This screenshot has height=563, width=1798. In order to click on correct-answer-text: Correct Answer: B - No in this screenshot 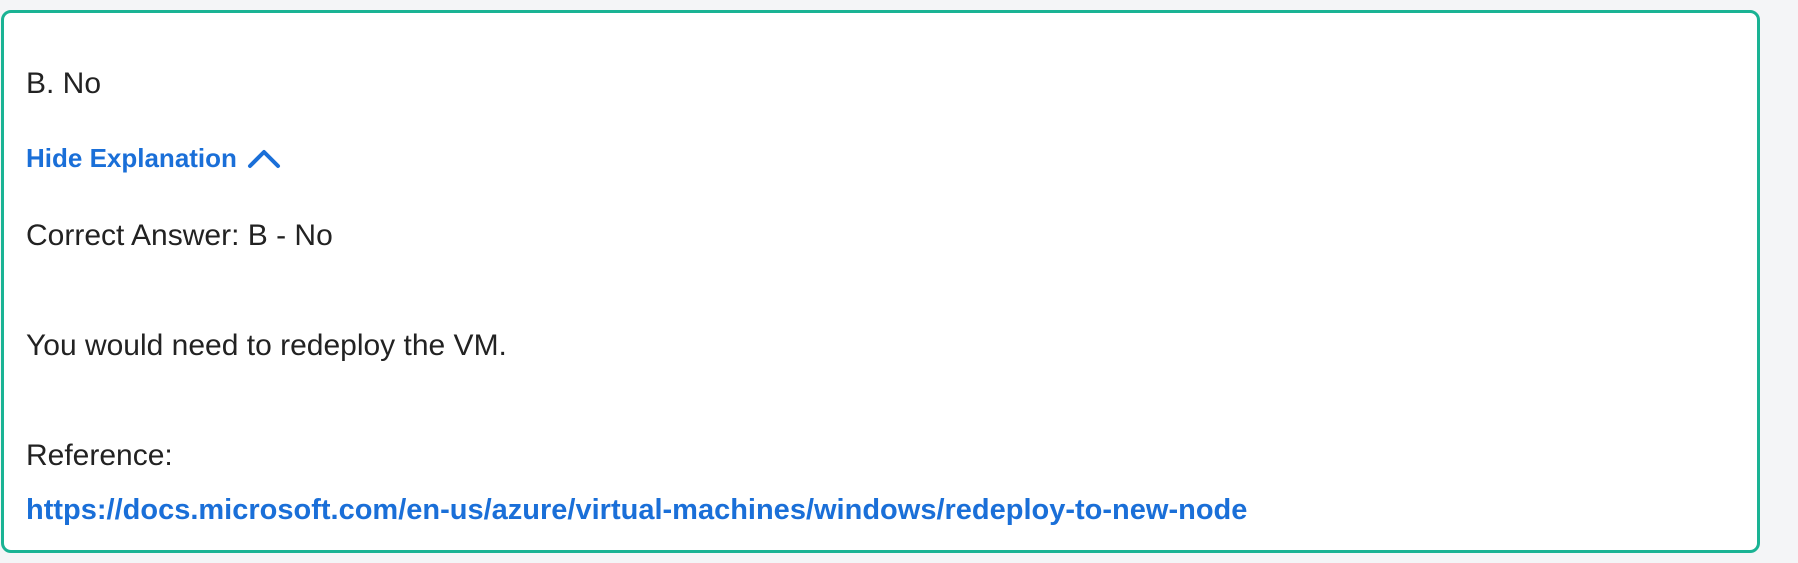, I will do `click(179, 235)`.